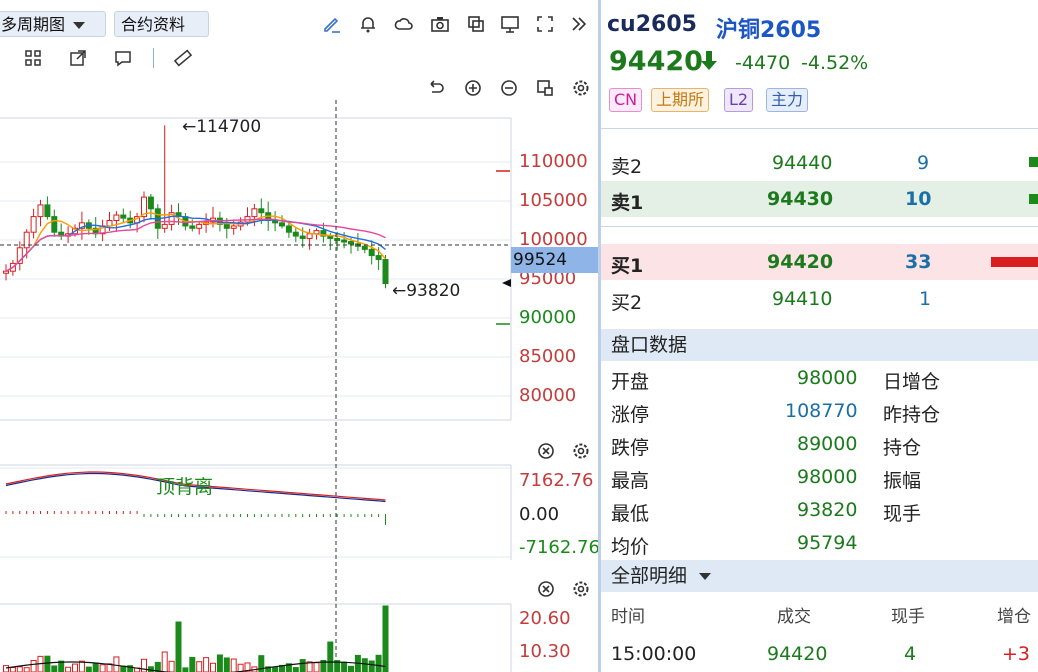 The height and width of the screenshot is (672, 1038). What do you see at coordinates (1033, 162) in the screenshot?
I see `ask-volume-bar` at bounding box center [1033, 162].